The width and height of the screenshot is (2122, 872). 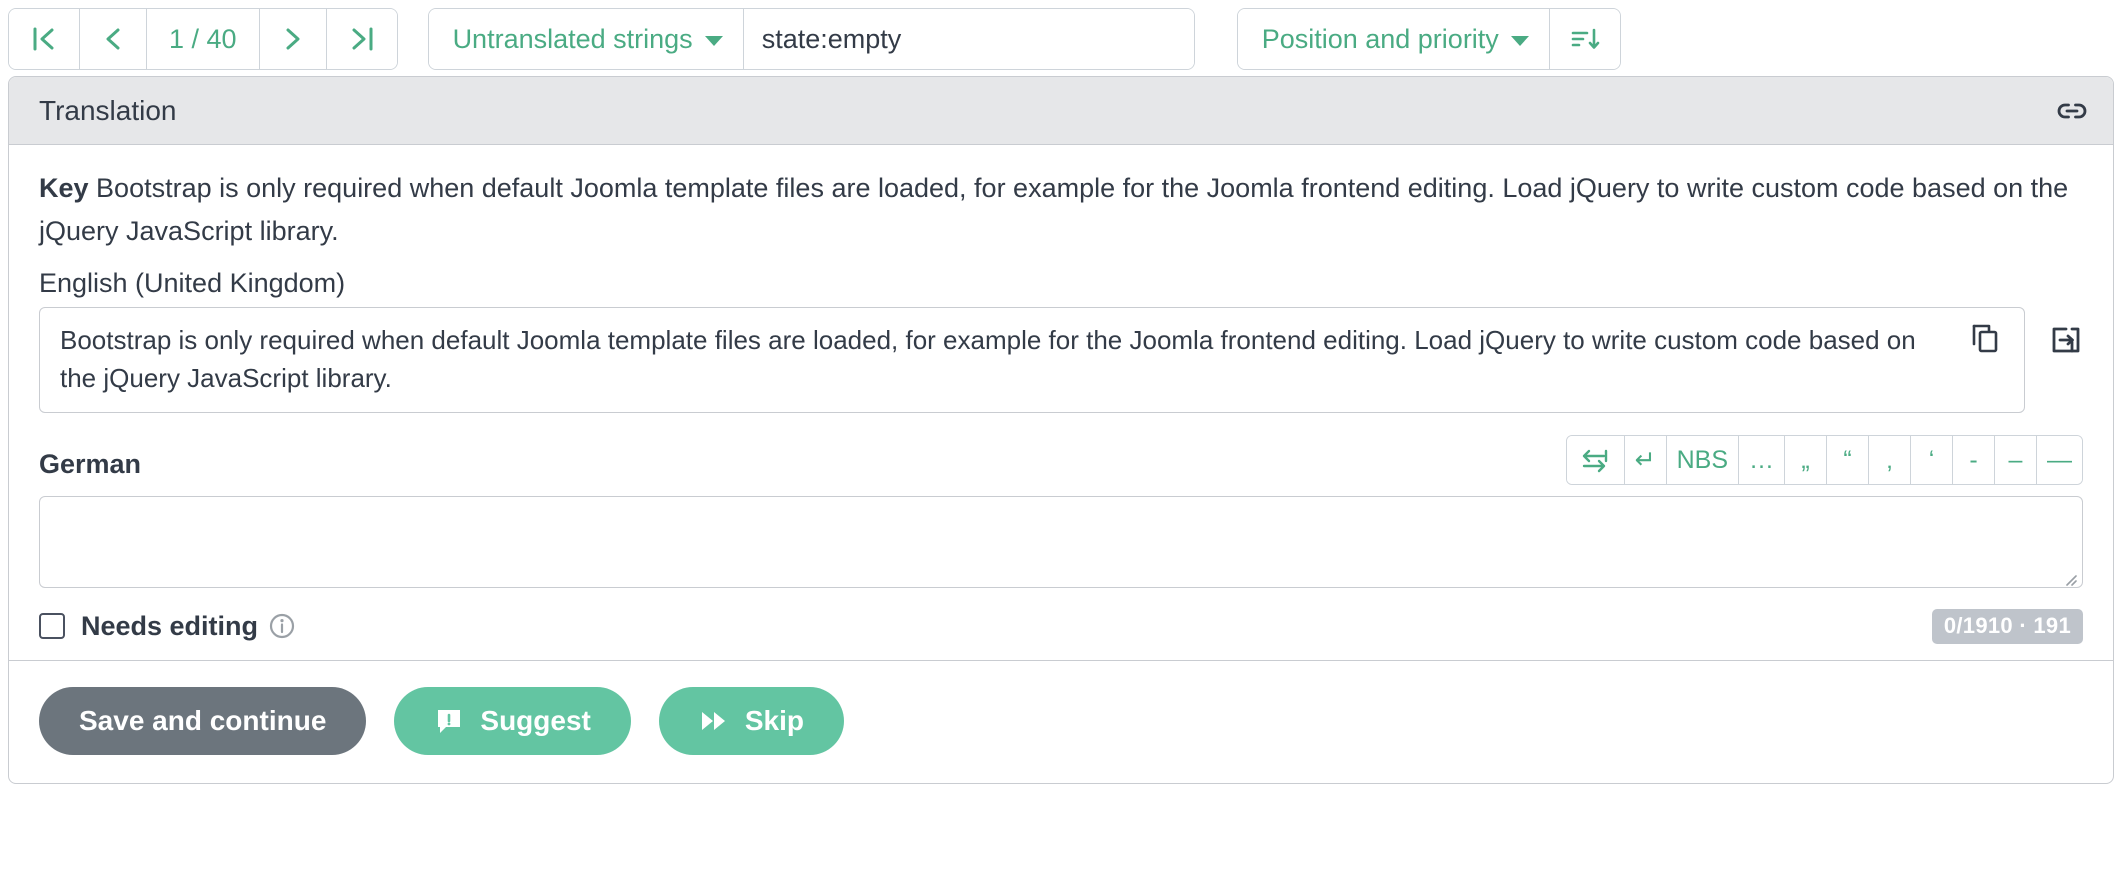 I want to click on previous-page-button, so click(x=113, y=39).